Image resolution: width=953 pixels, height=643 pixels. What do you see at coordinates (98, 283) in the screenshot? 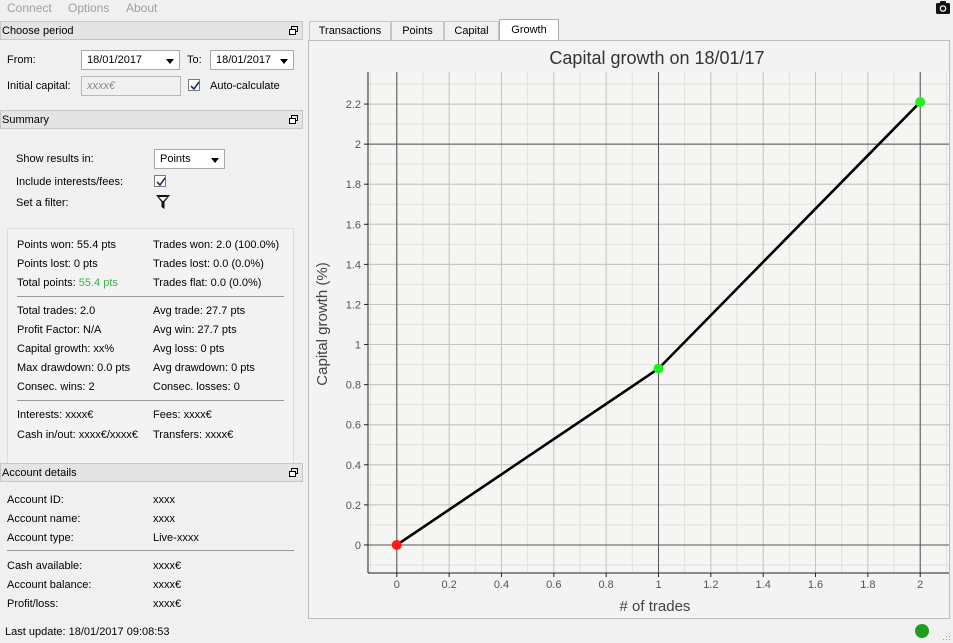
I see `total-points-value: 55.4 pts` at bounding box center [98, 283].